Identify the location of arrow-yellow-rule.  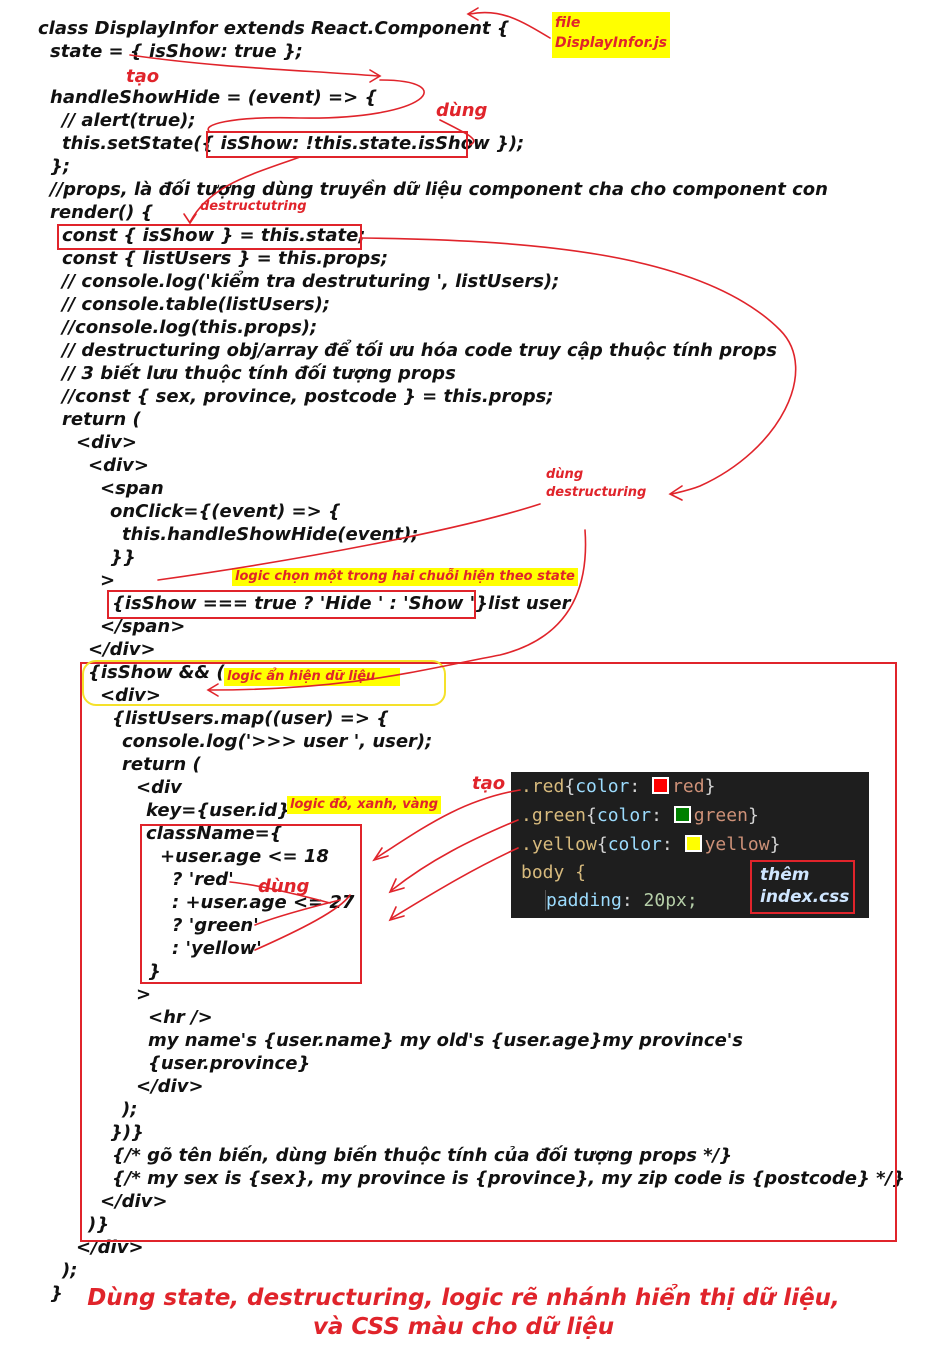
(455, 883).